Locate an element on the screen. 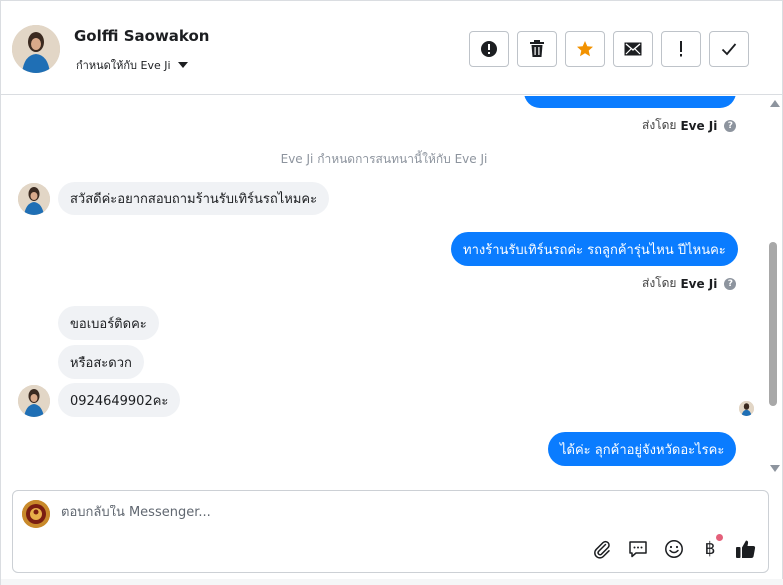 This screenshot has width=783, height=585. follow-up-button is located at coordinates (681, 49).